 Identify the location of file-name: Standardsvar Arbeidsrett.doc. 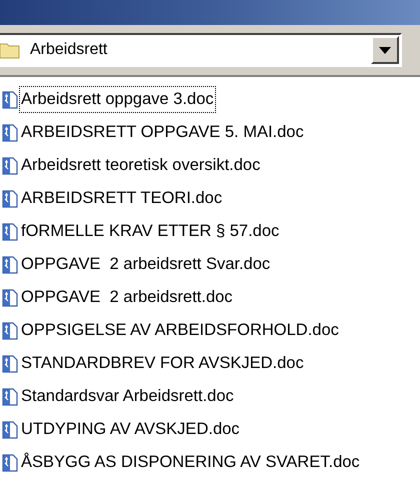
(127, 397).